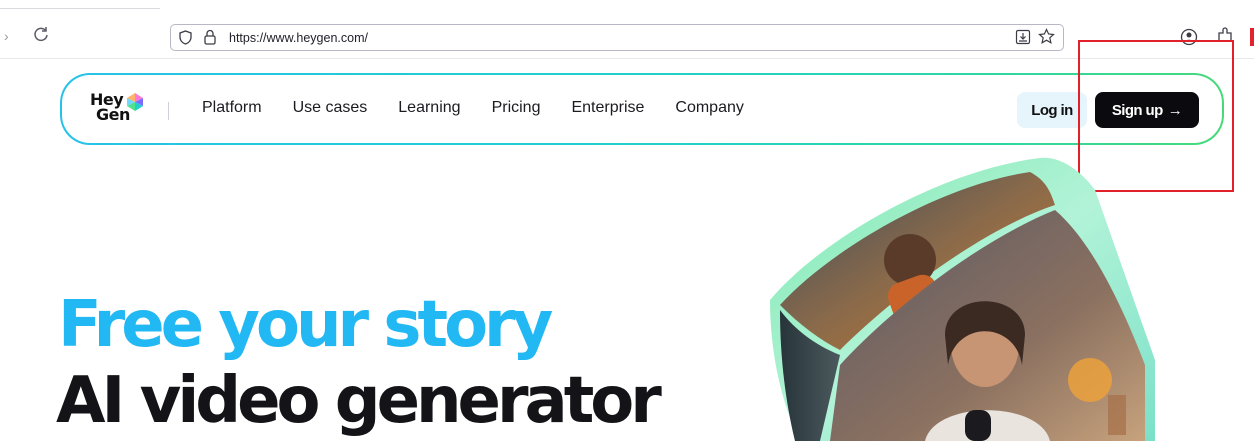 The image size is (1254, 441). I want to click on reload-icon, so click(41, 34).